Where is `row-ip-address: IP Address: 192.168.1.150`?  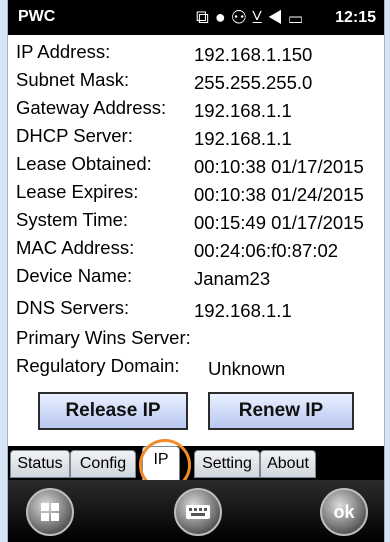
row-ip-address: IP Address: 192.168.1.150 is located at coordinates (199, 54).